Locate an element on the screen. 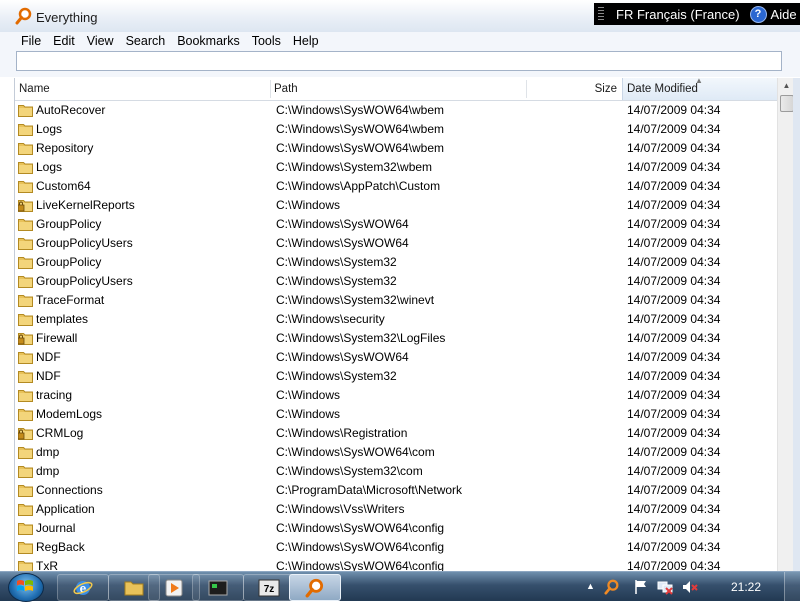  taskbar-internet-explorer: e is located at coordinates (83, 587).